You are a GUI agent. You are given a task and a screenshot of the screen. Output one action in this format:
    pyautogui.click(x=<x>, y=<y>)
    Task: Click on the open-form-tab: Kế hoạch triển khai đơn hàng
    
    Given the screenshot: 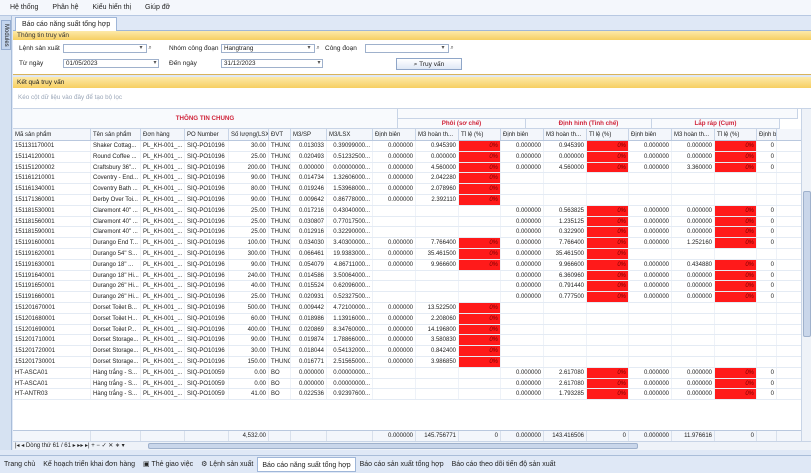 What is the action you would take?
    pyautogui.click(x=89, y=464)
    